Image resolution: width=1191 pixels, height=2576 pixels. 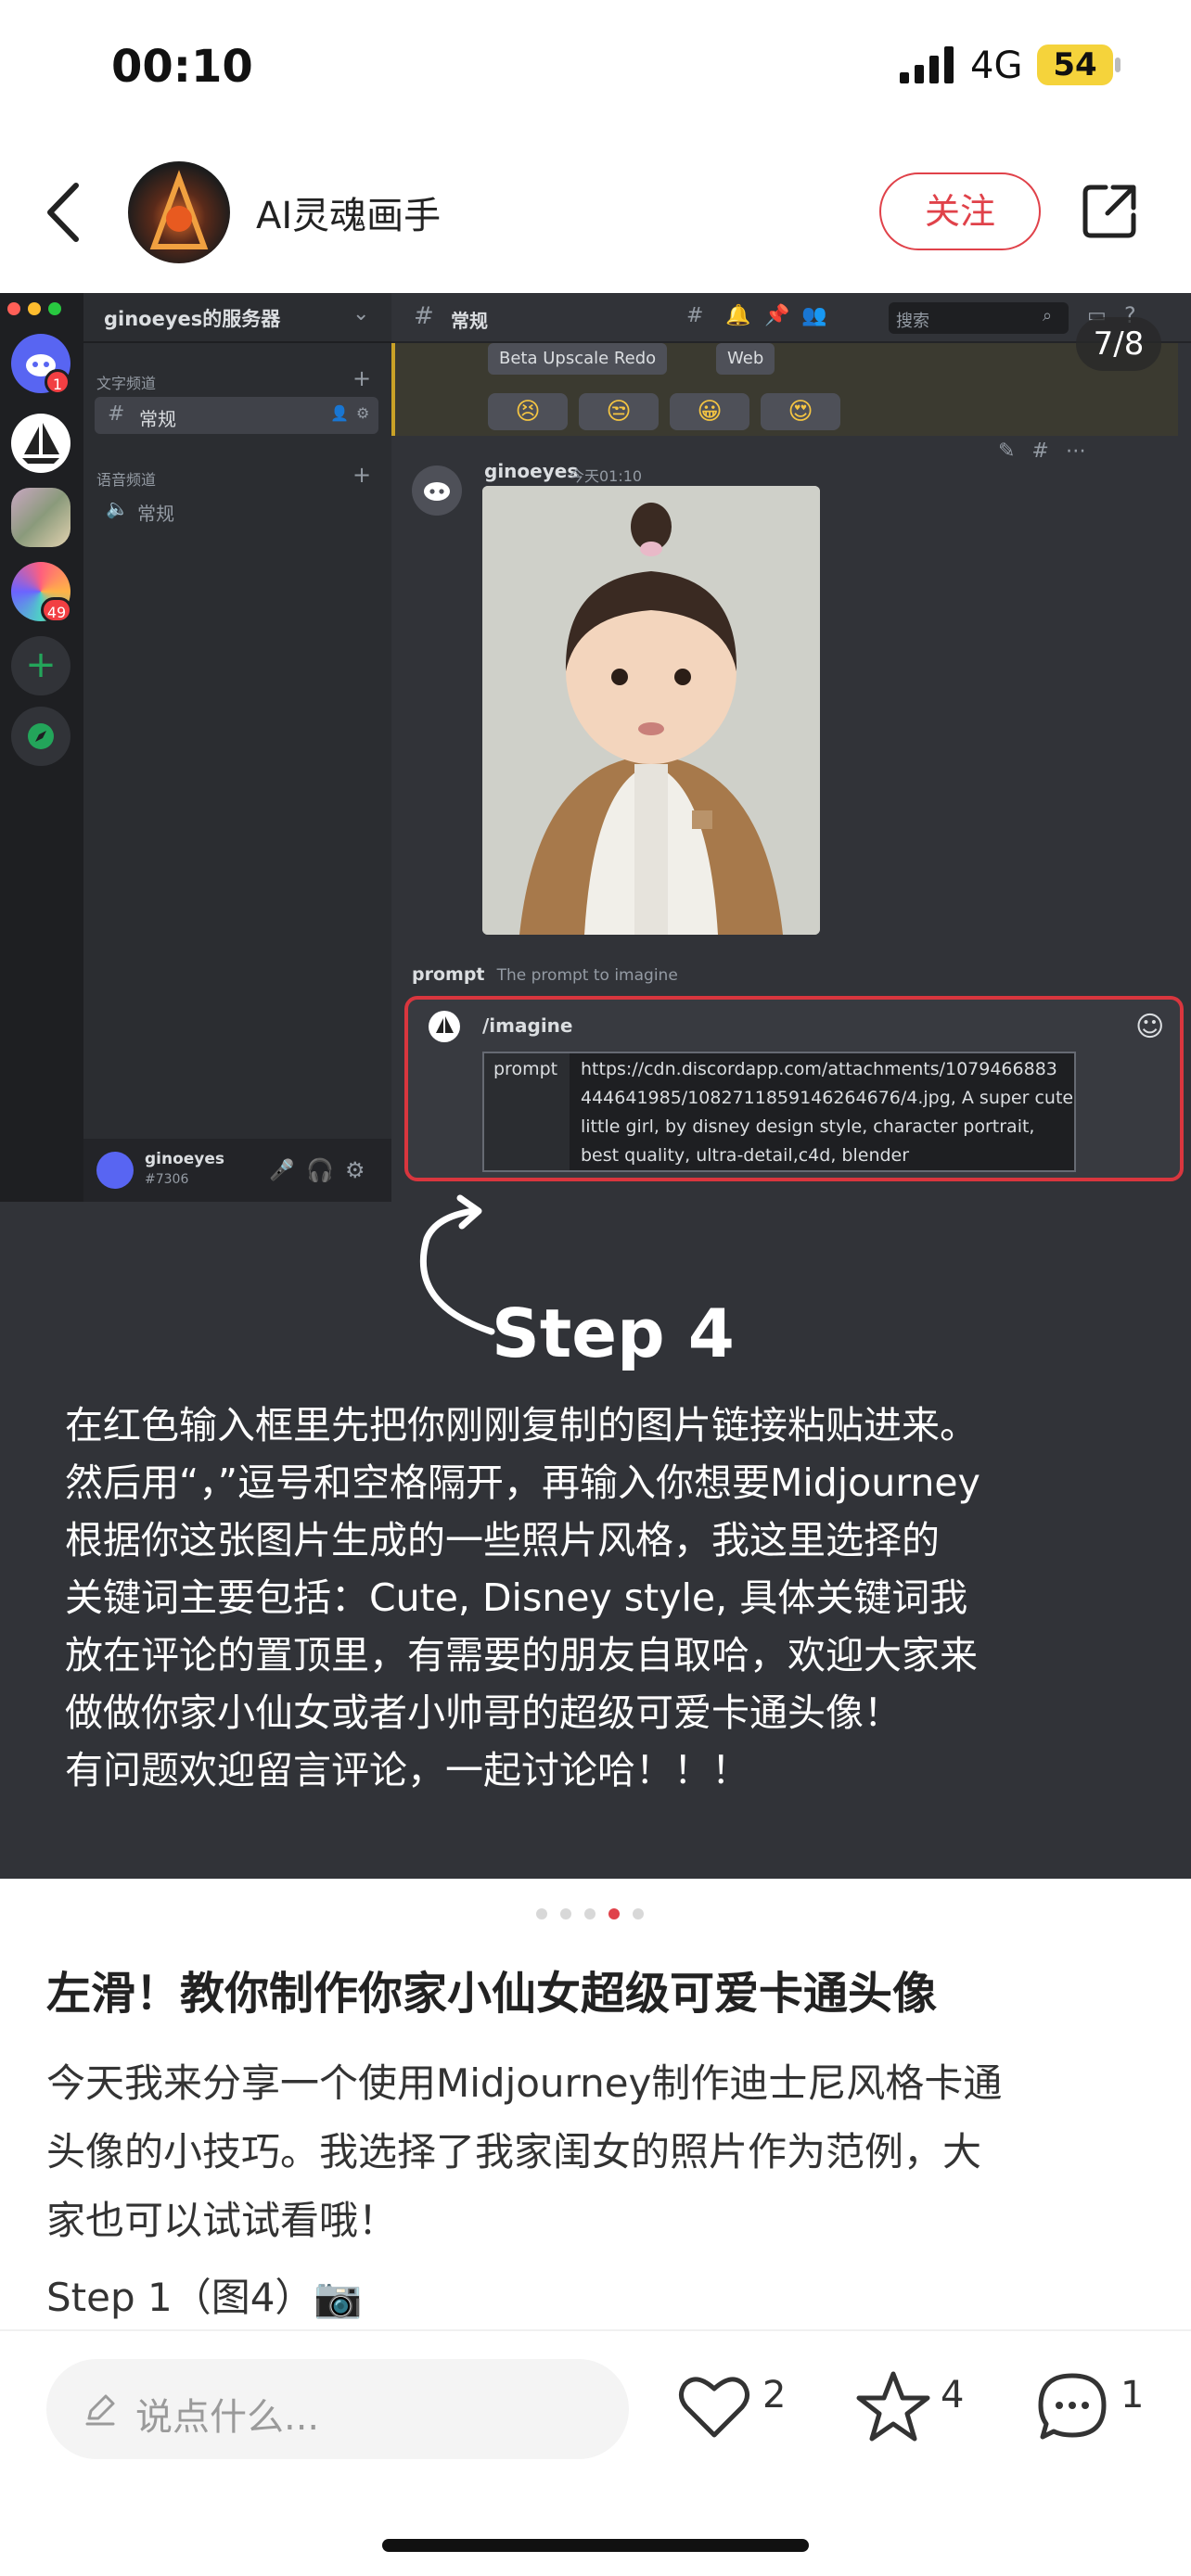 I want to click on carousel-dot-active, so click(x=614, y=1914).